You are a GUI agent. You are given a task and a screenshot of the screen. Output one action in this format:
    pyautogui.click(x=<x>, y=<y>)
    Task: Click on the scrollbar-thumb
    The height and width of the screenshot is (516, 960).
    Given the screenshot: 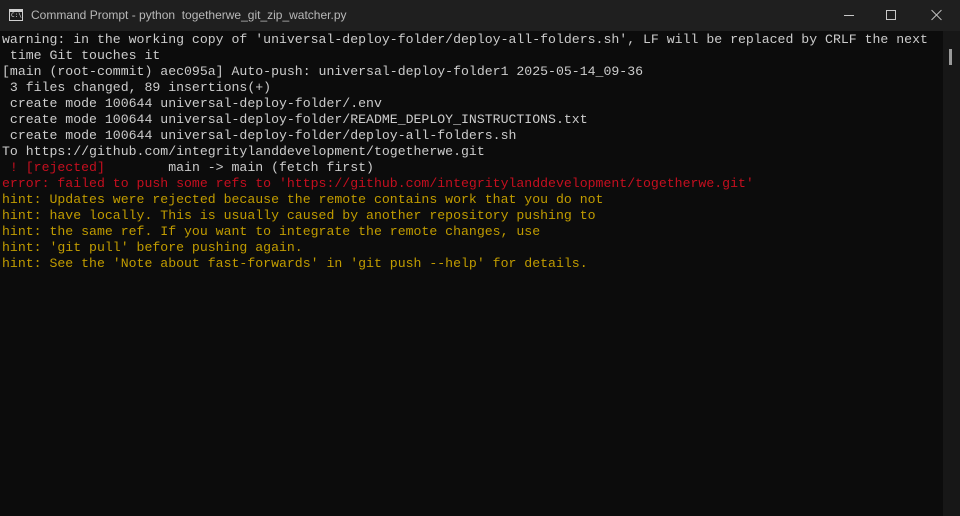 What is the action you would take?
    pyautogui.click(x=950, y=57)
    